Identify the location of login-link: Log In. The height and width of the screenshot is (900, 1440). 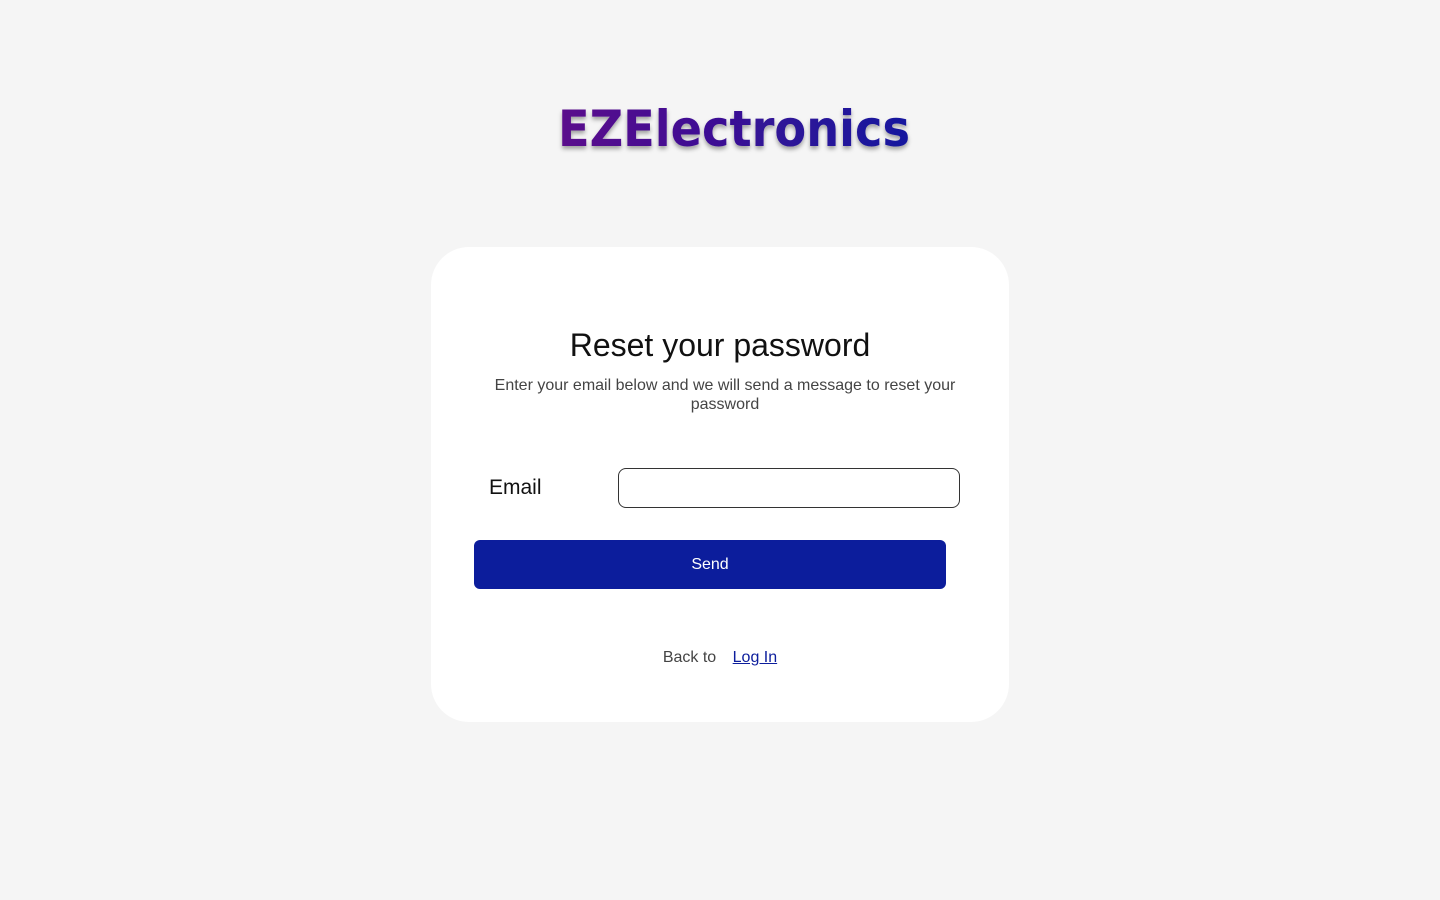
(755, 657).